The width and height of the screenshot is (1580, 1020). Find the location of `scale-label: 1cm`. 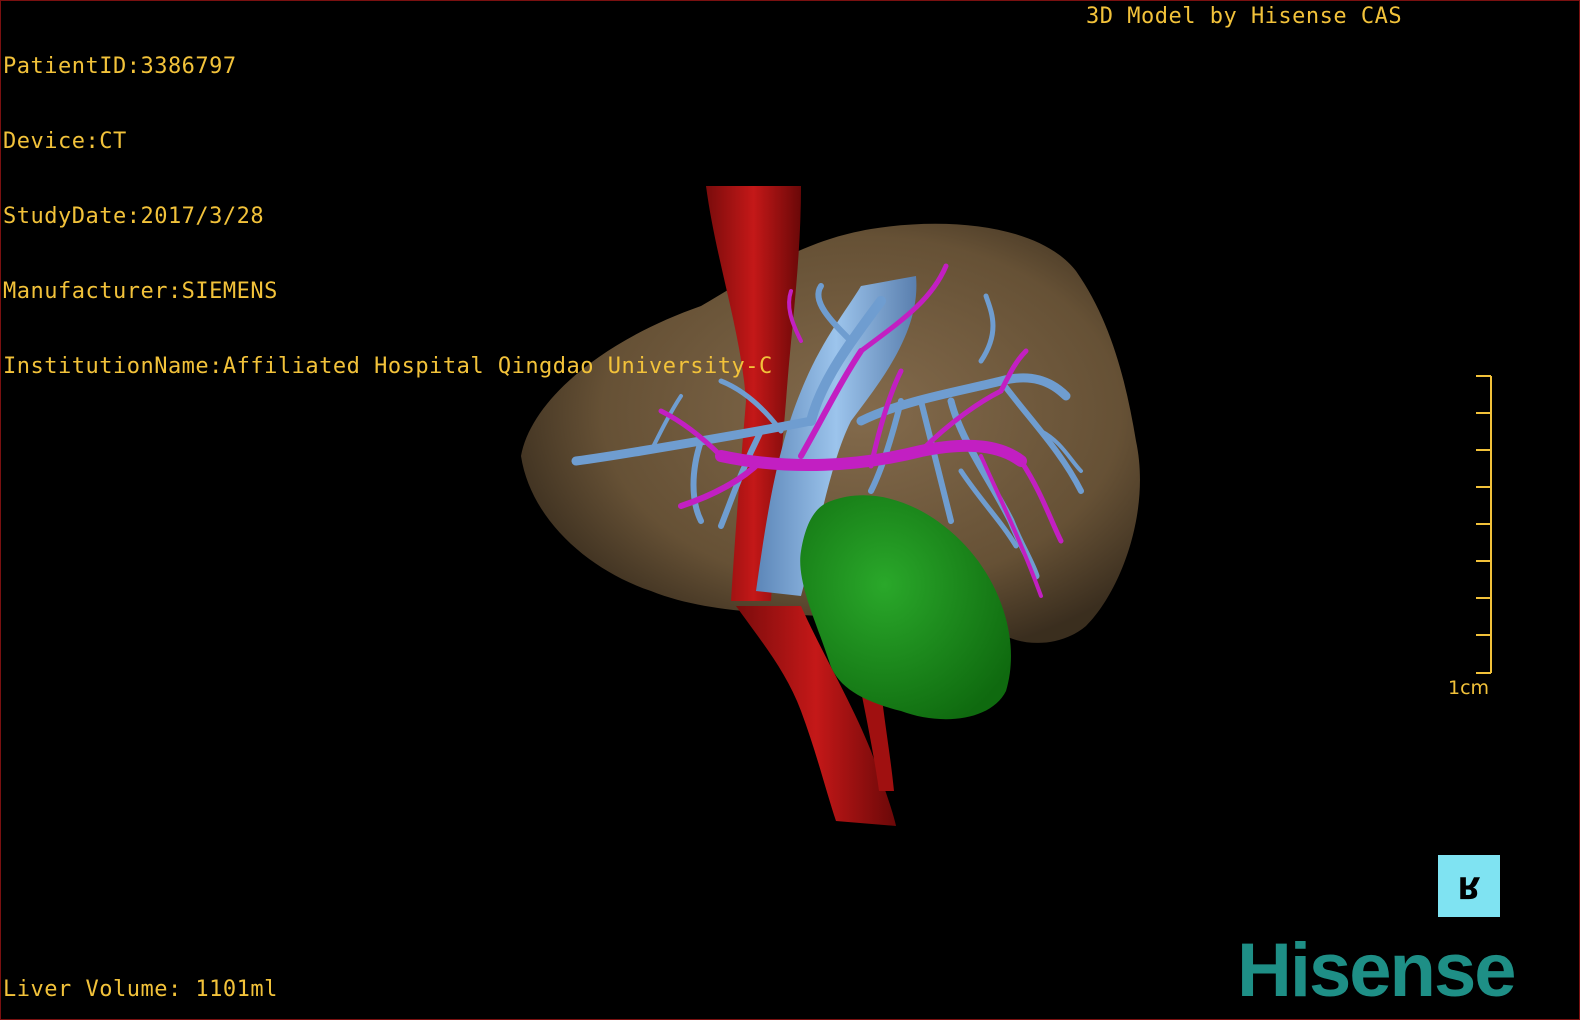

scale-label: 1cm is located at coordinates (1469, 688).